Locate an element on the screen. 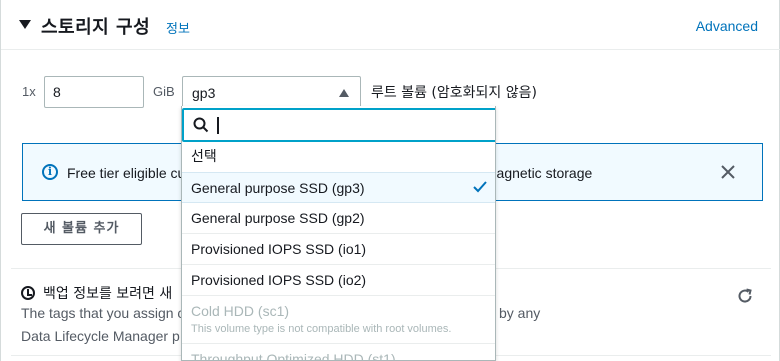 The image size is (780, 361). backup-desc-line1-right: by any is located at coordinates (520, 313).